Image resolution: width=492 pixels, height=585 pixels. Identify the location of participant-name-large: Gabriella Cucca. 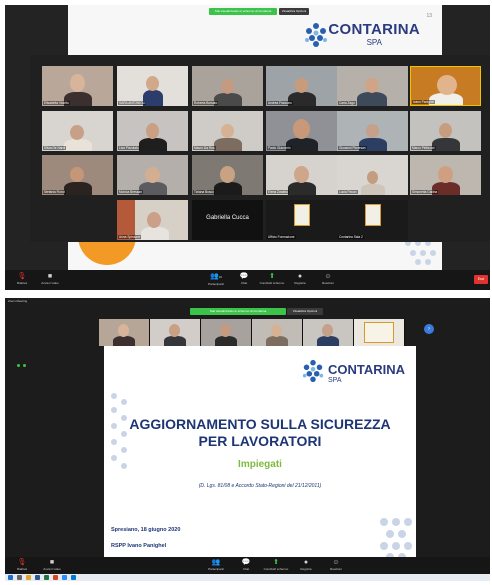
(227, 218).